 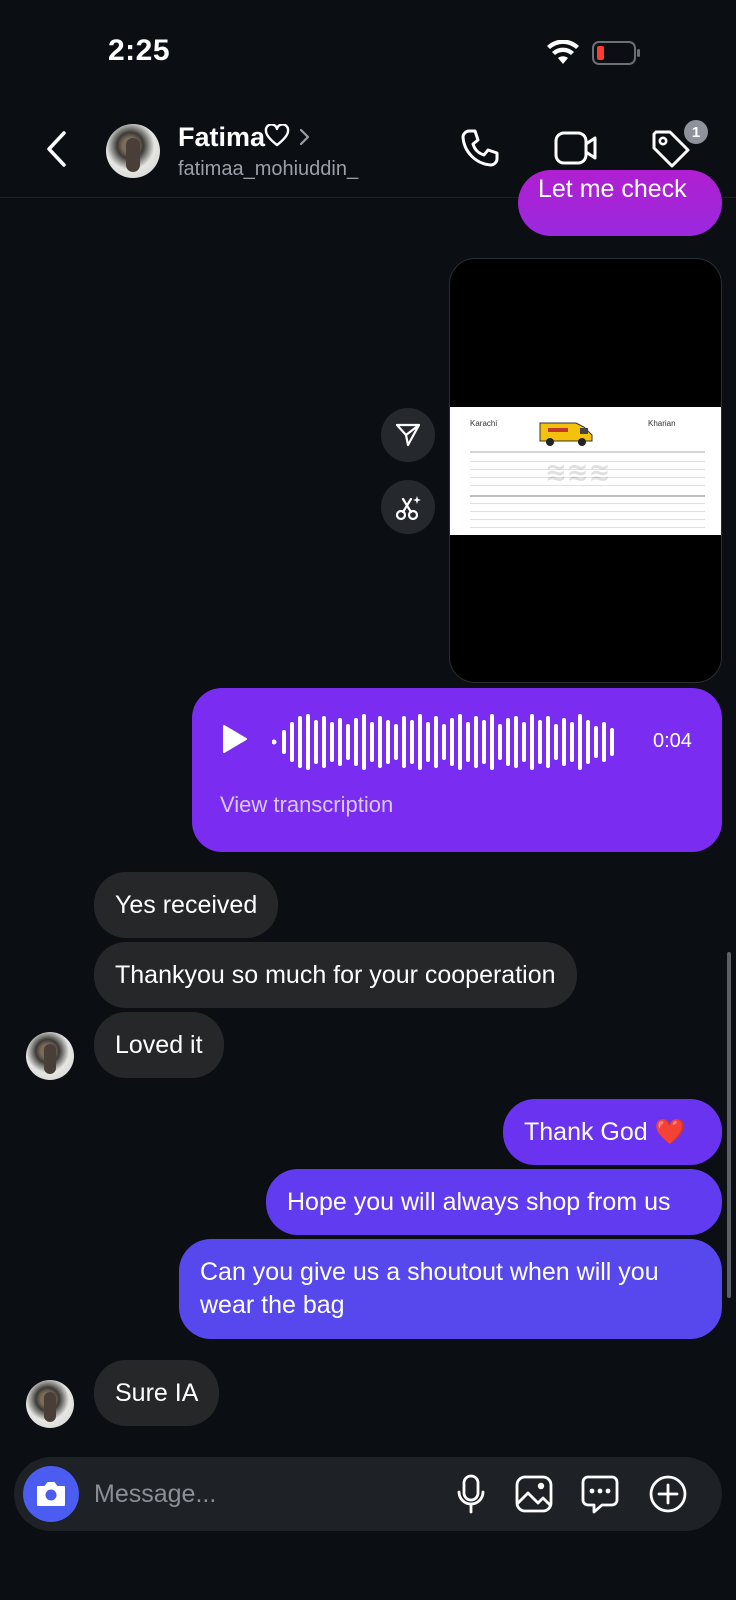 I want to click on message-text: Yes received, so click(x=186, y=904).